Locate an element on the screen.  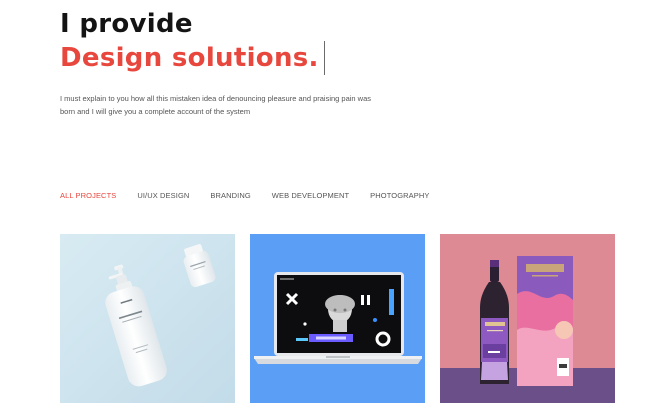
filter-all-projects: ALL PROJECTS is located at coordinates (88, 195).